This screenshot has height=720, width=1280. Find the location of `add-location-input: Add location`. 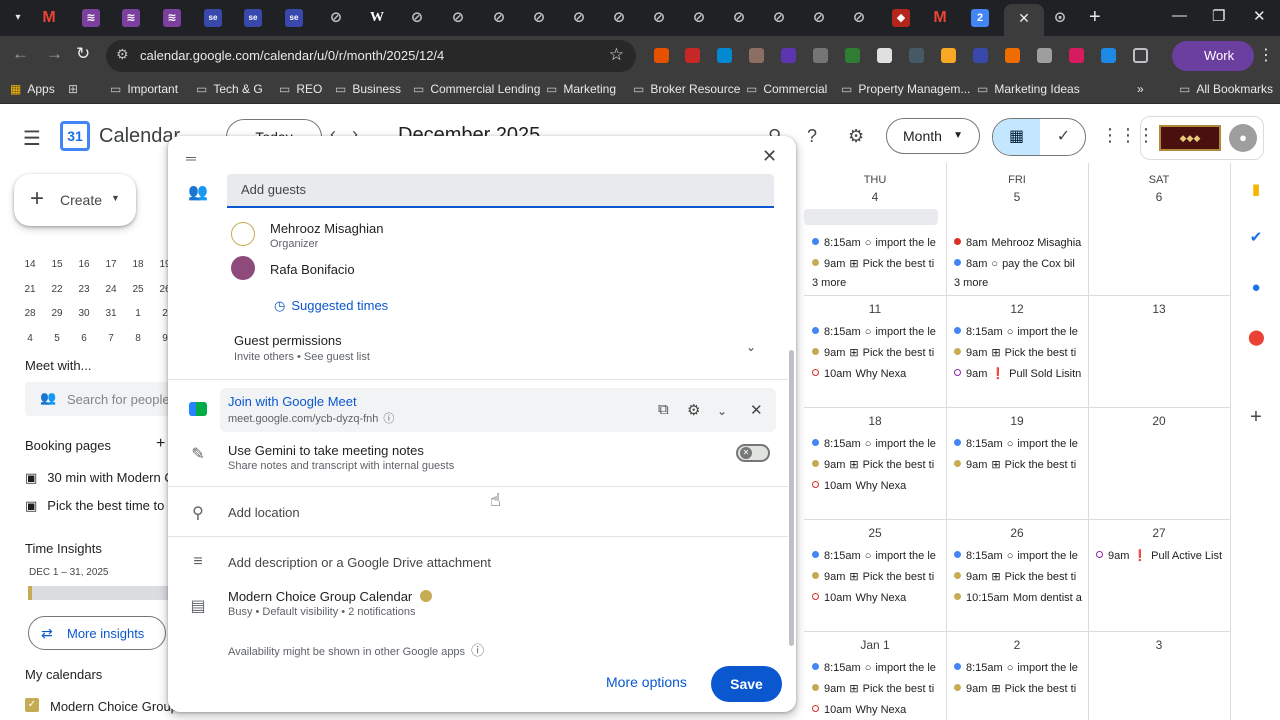

add-location-input: Add location is located at coordinates (264, 512).